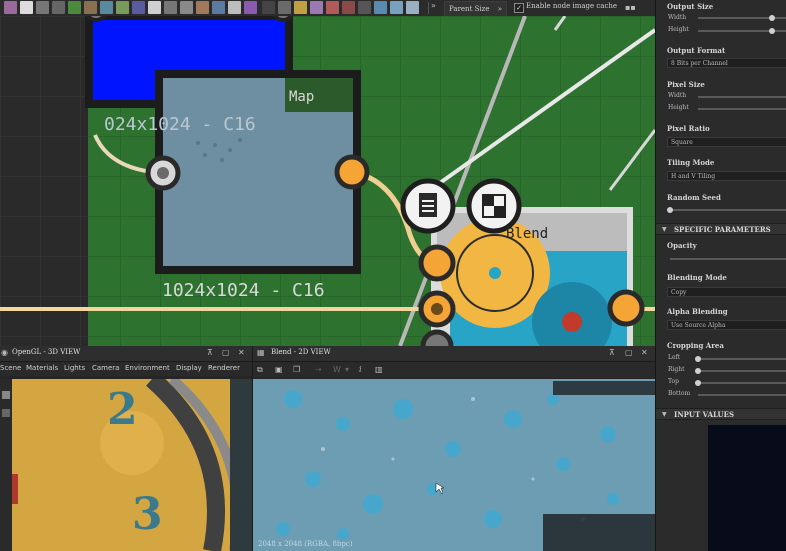 This screenshot has height=551, width=786. I want to click on parent-size-arrow-icon: », so click(499, 9).